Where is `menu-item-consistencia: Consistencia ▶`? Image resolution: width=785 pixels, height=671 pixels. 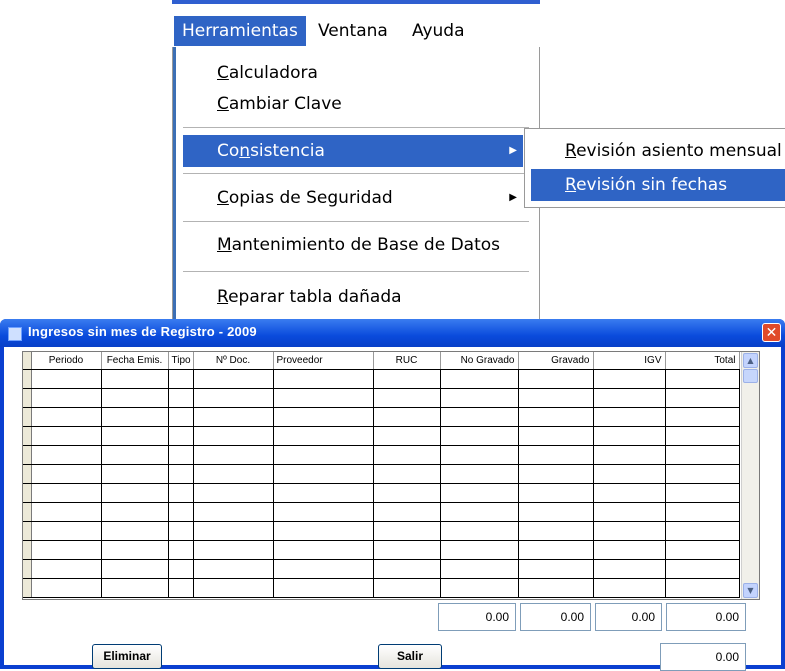 menu-item-consistencia: Consistencia ▶ is located at coordinates (353, 151).